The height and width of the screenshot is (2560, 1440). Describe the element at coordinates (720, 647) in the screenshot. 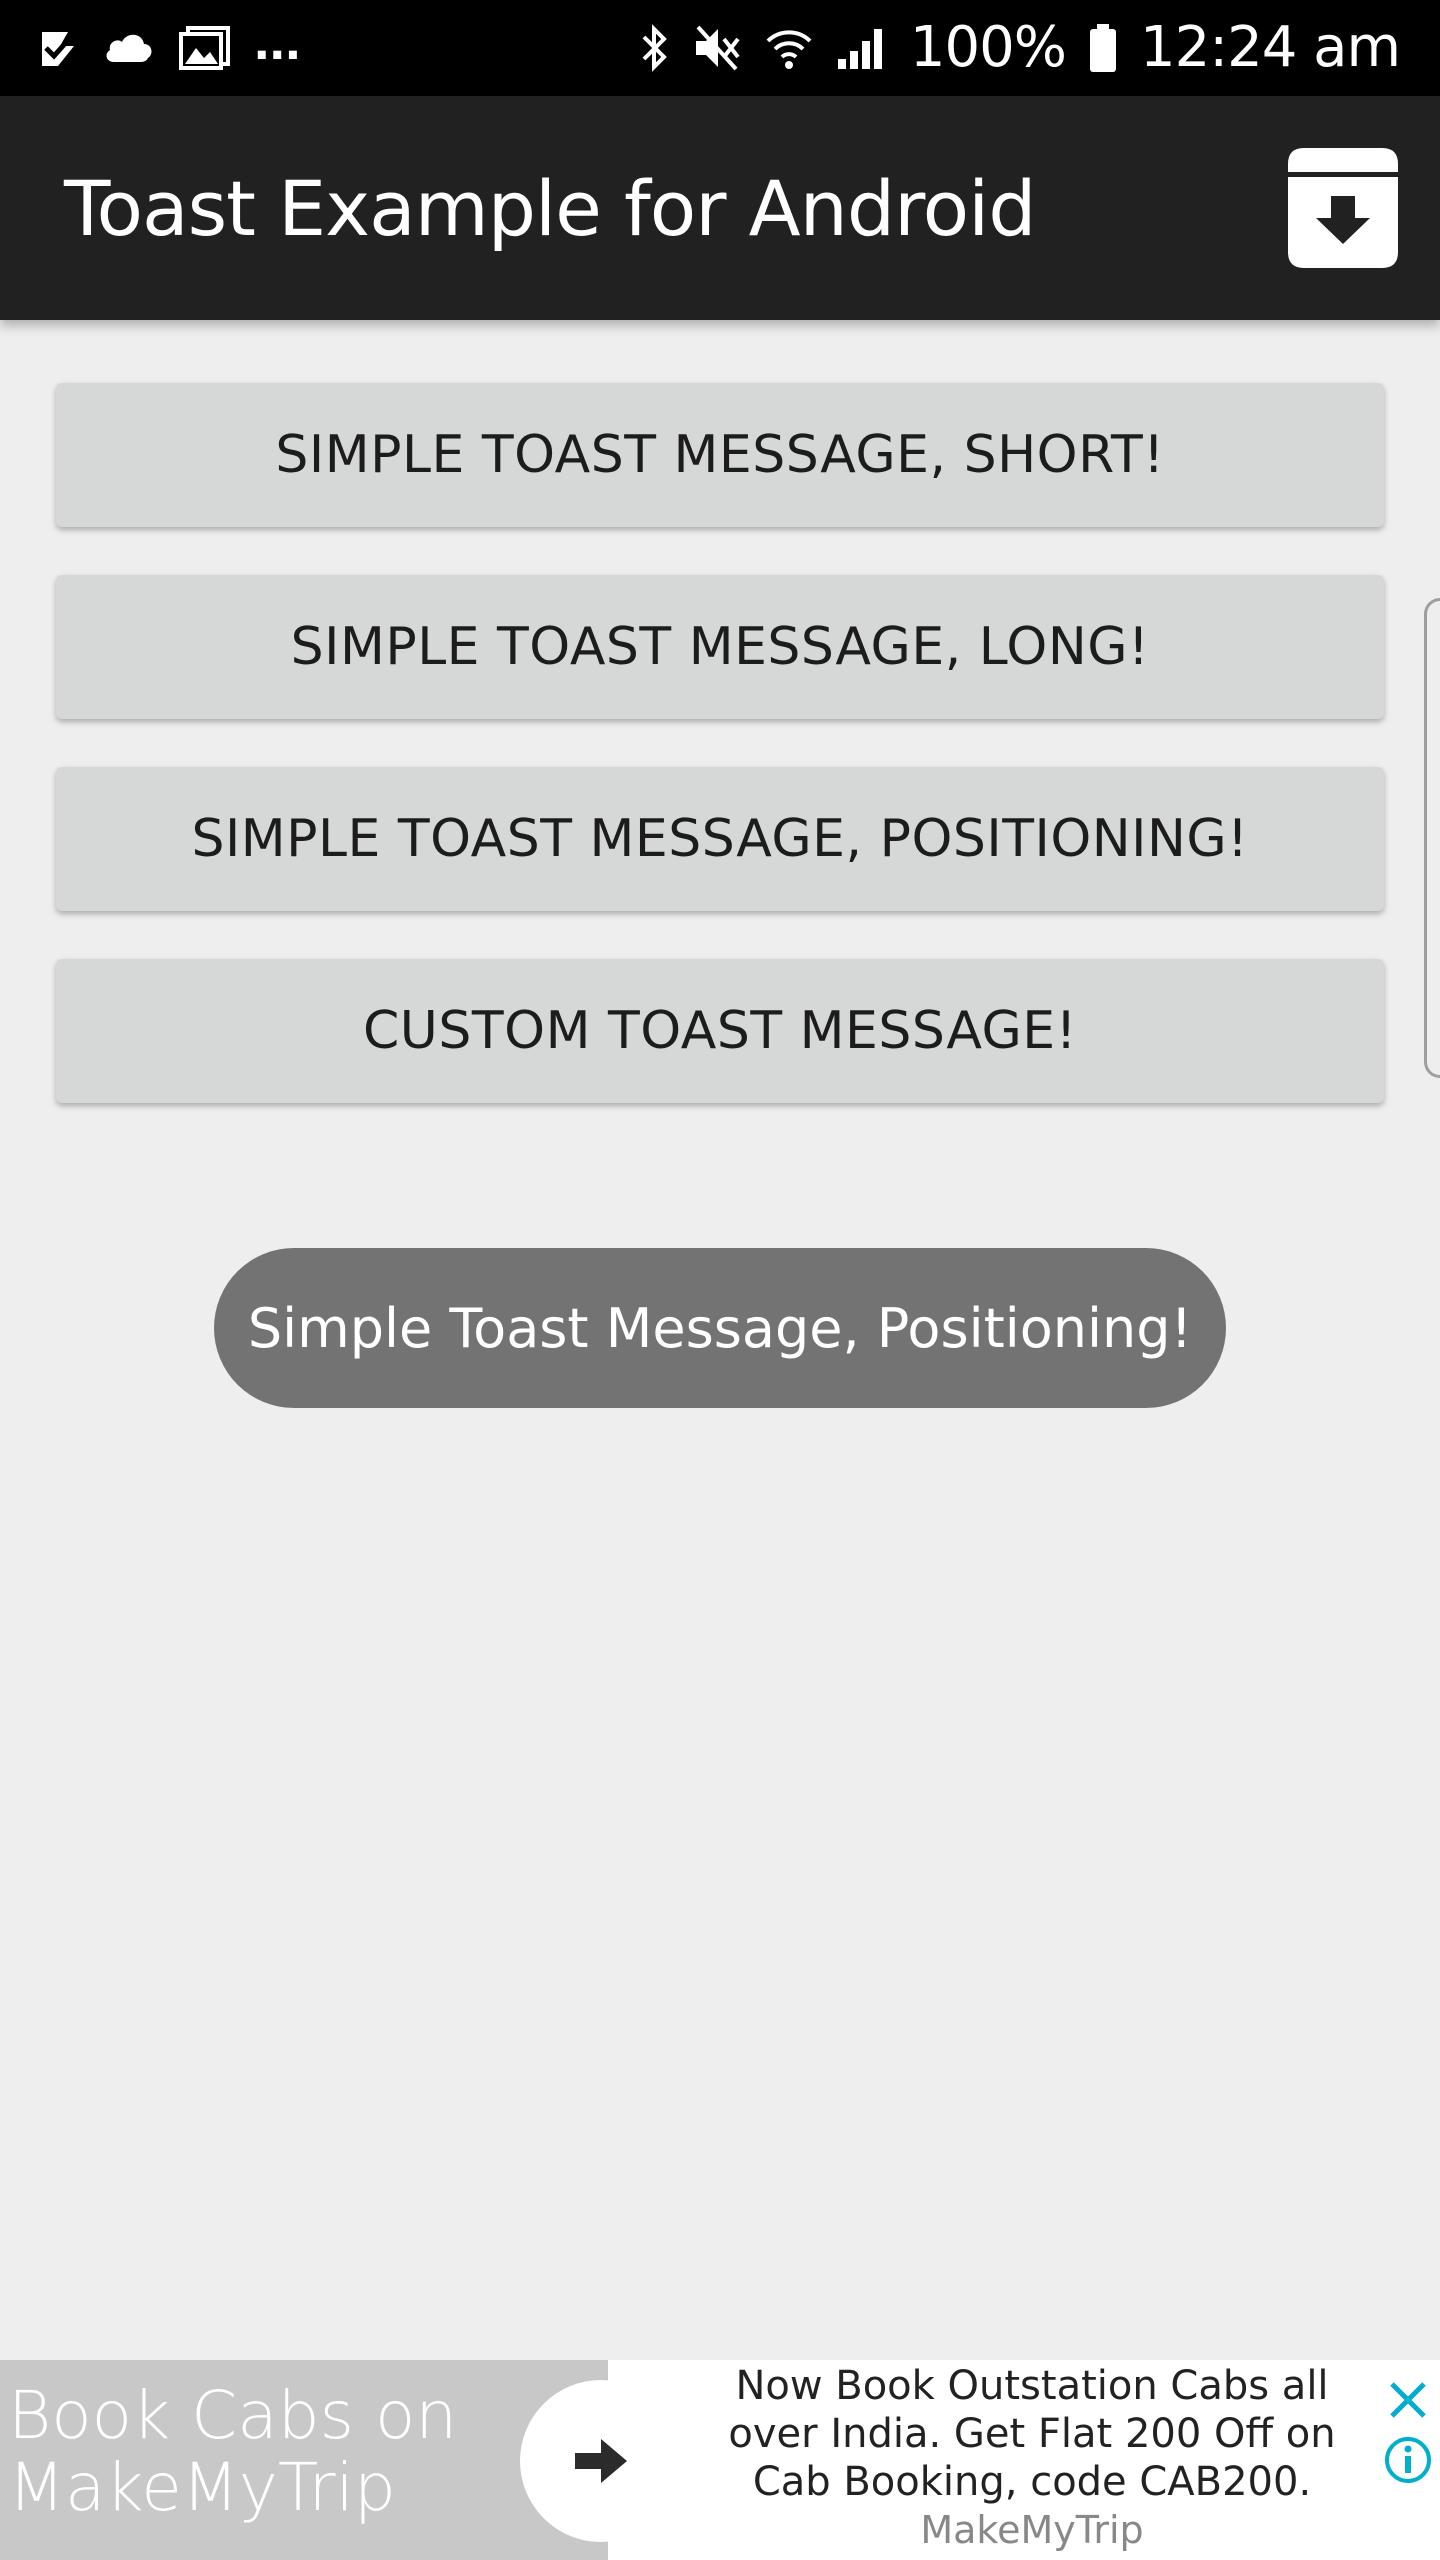

I see `simple-toast-long-button: SIMPLE TOAST MESSAGE, LONG!` at that location.